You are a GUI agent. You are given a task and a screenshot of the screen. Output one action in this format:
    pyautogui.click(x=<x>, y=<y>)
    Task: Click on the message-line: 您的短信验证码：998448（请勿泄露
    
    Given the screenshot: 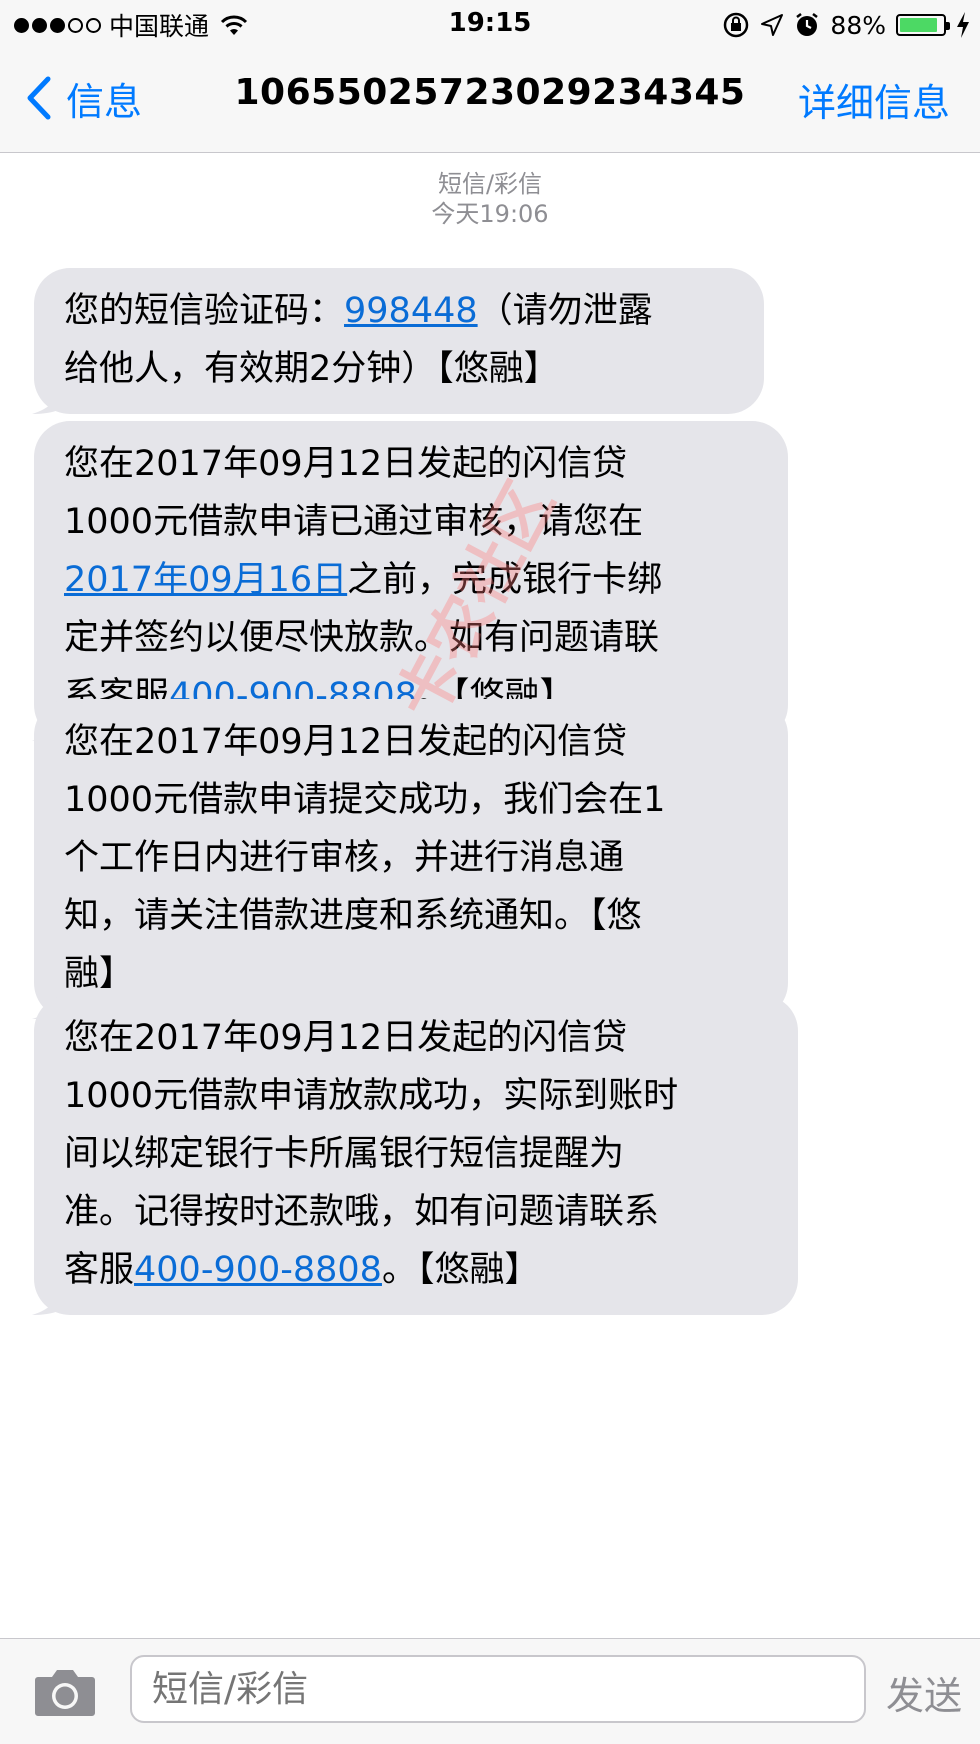 What is the action you would take?
    pyautogui.click(x=399, y=311)
    